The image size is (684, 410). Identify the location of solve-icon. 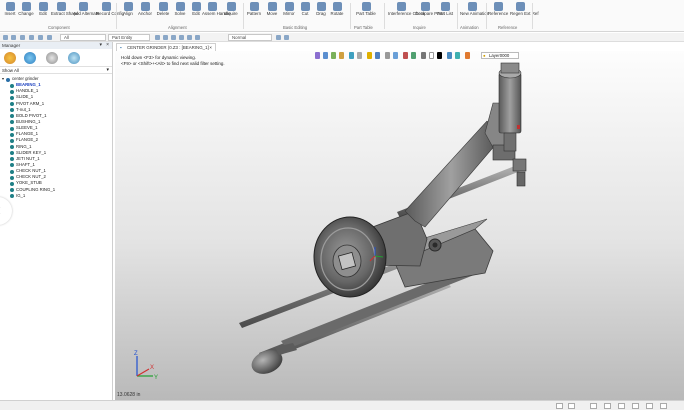
(180, 6).